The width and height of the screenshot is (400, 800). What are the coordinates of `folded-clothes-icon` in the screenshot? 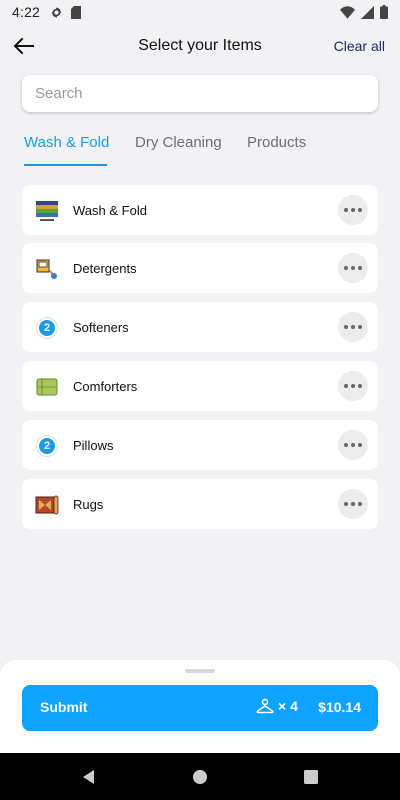 It's located at (47, 211).